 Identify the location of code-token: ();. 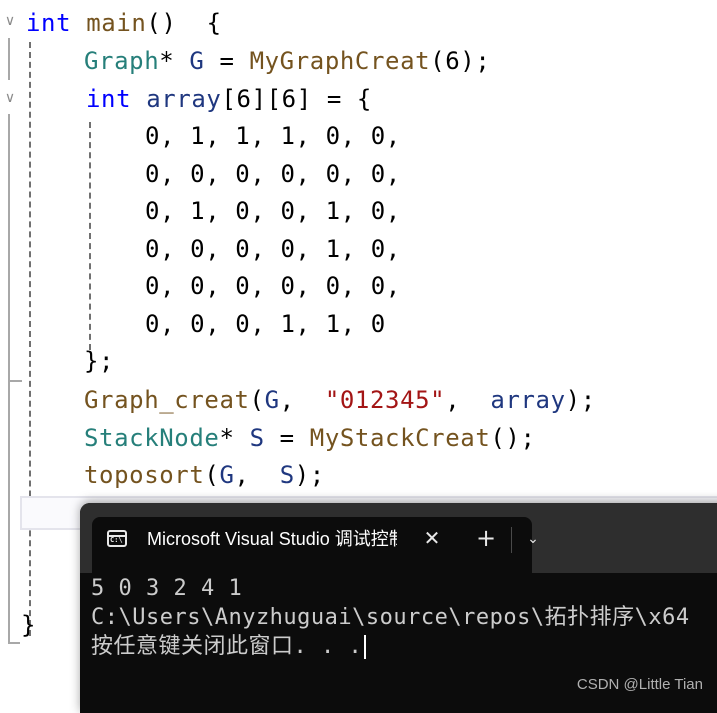
(513, 438).